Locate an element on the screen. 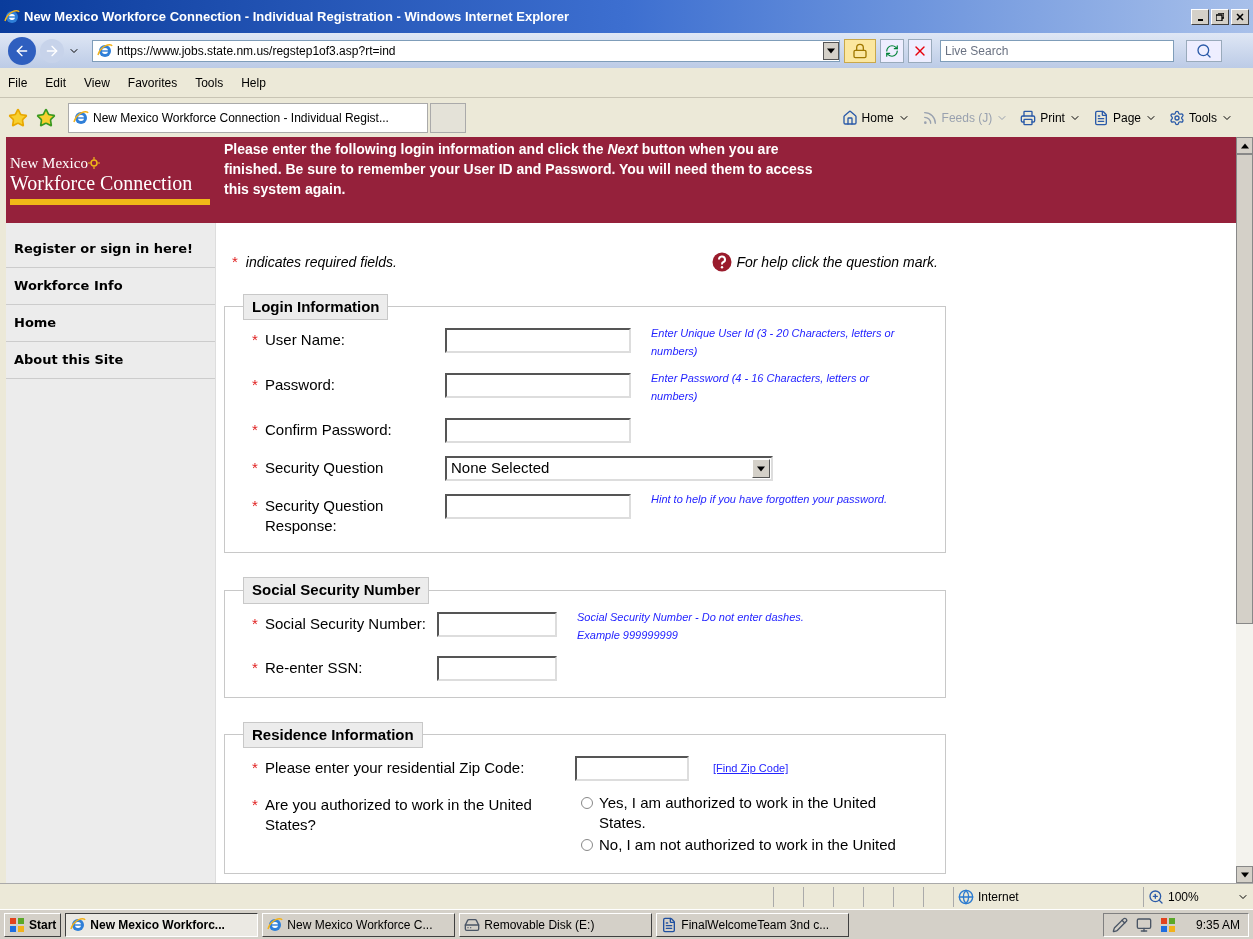  minimize-button is located at coordinates (1200, 16).